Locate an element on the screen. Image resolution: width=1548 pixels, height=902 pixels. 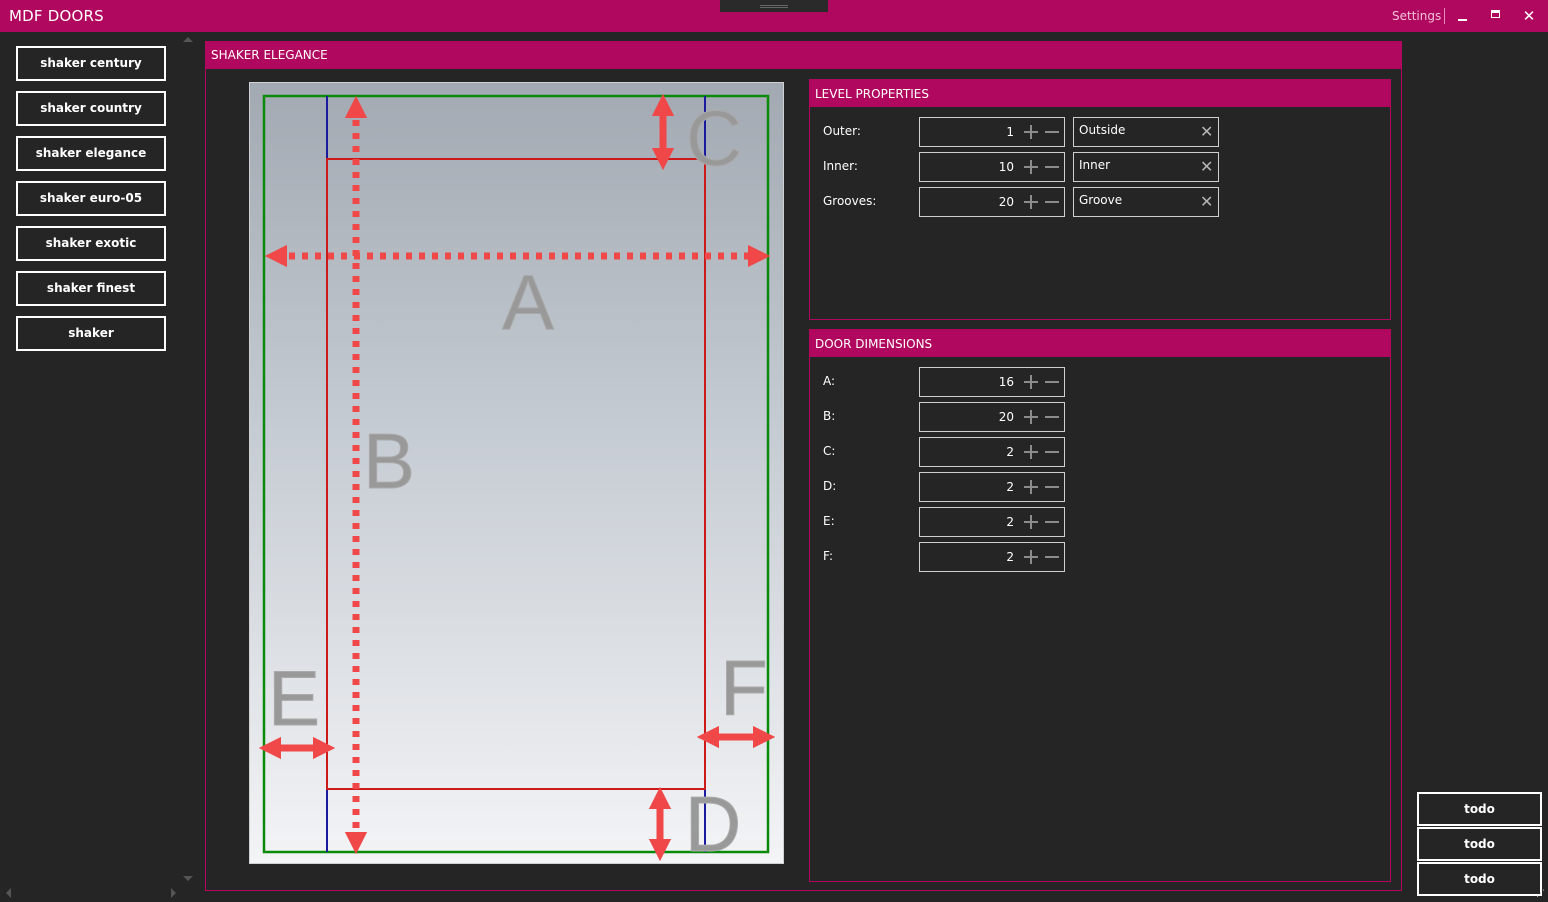
label-b: B is located at coordinates (389, 461).